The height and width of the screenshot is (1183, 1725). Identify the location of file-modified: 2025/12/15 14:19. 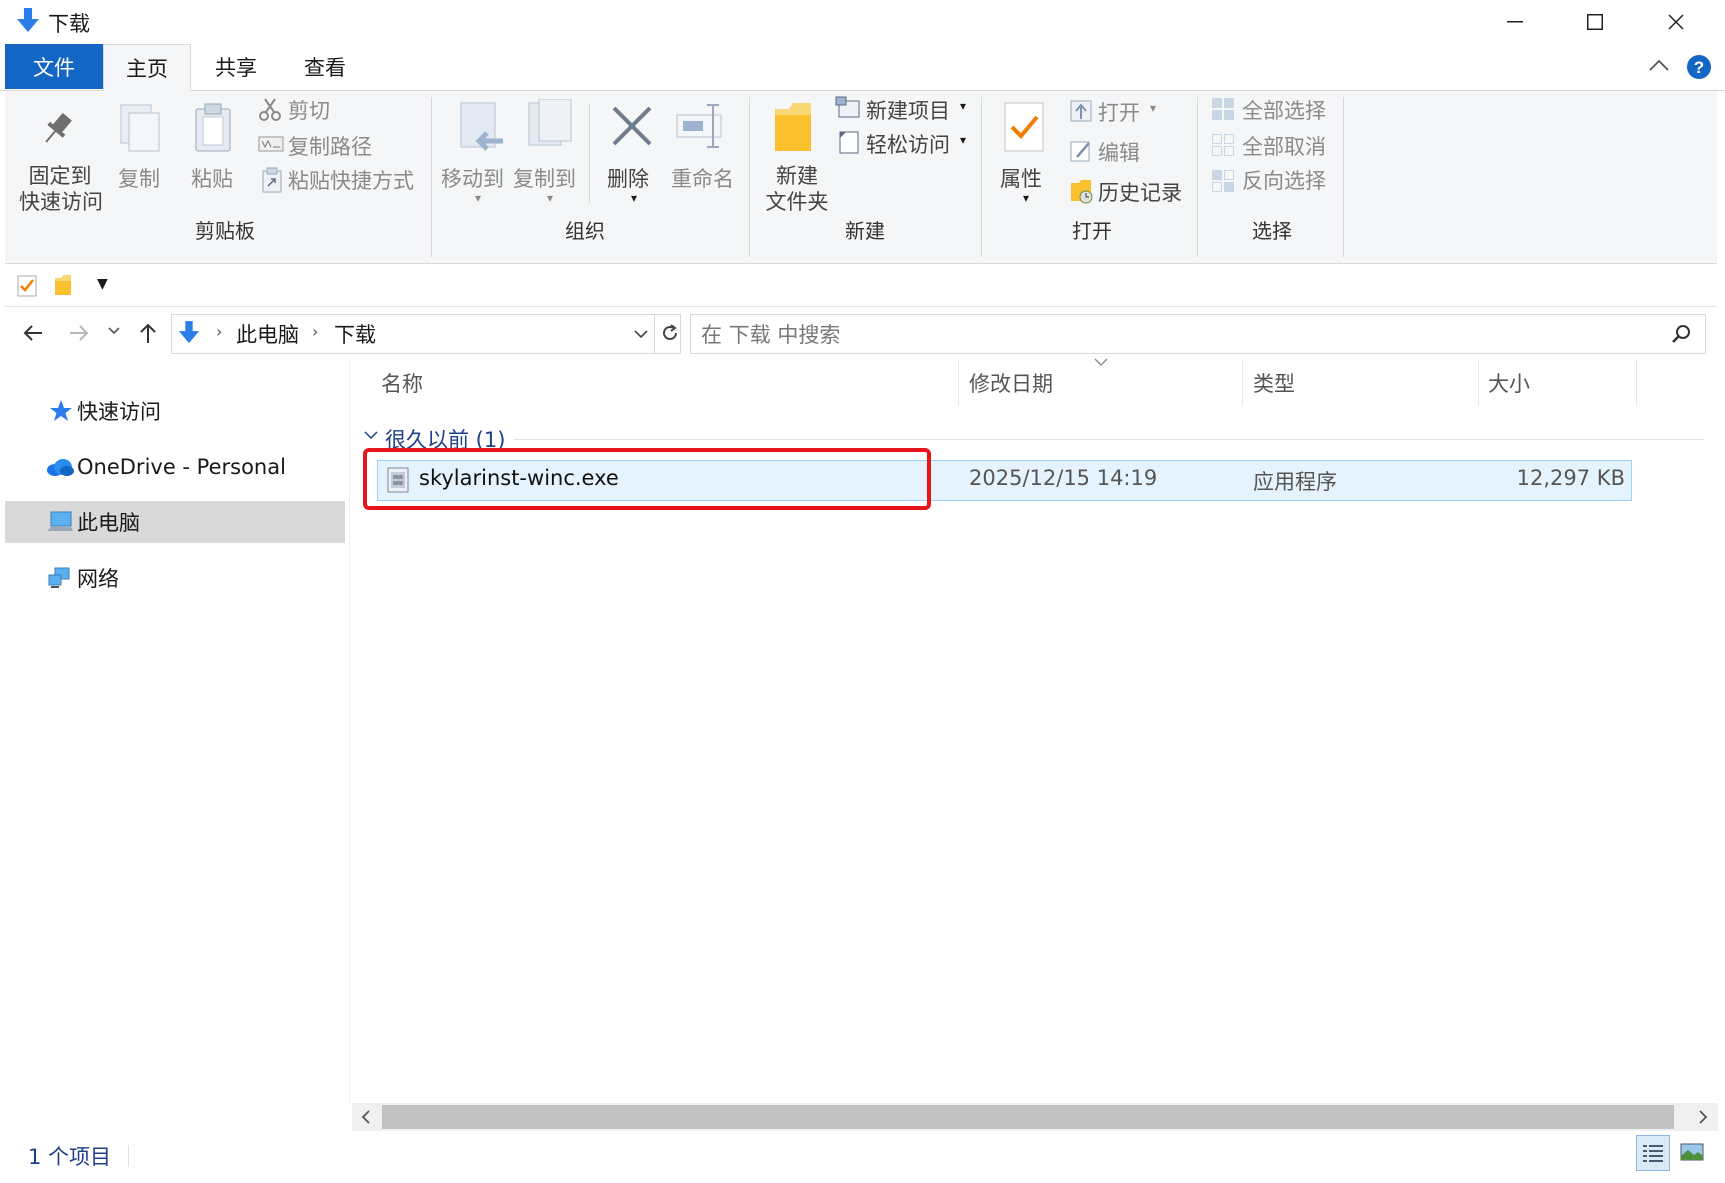
(1063, 478).